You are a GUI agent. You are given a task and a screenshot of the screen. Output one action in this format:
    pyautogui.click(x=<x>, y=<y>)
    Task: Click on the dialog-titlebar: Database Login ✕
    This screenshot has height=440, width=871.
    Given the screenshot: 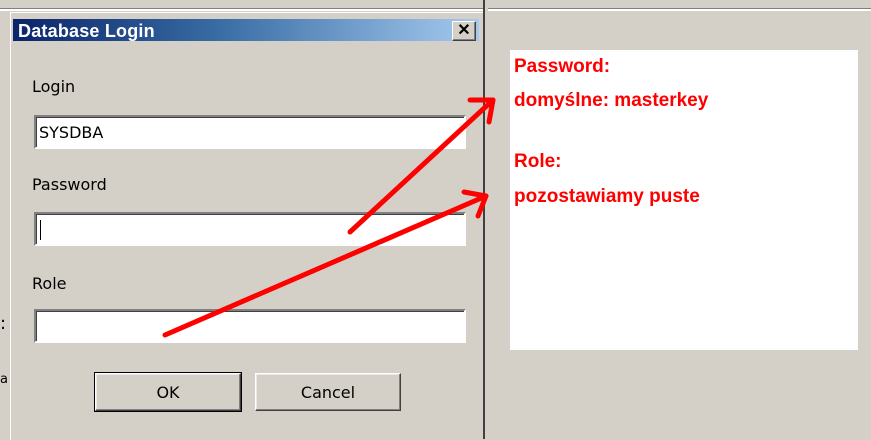 What is the action you would take?
    pyautogui.click(x=246, y=30)
    